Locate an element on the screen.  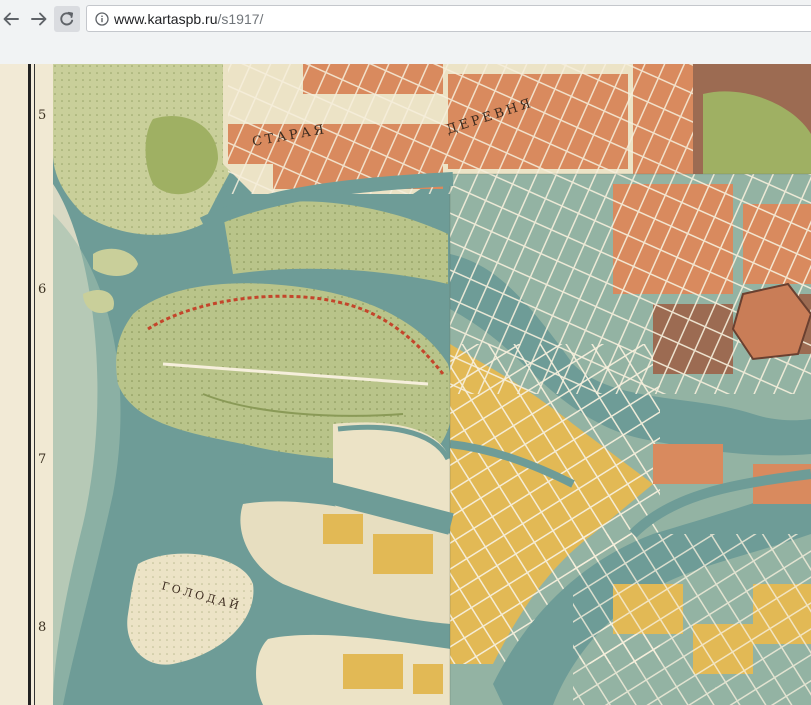
grid-row-number: 8 is located at coordinates (42, 627).